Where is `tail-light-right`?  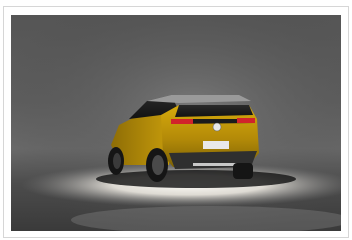
tail-light-right is located at coordinates (246, 120).